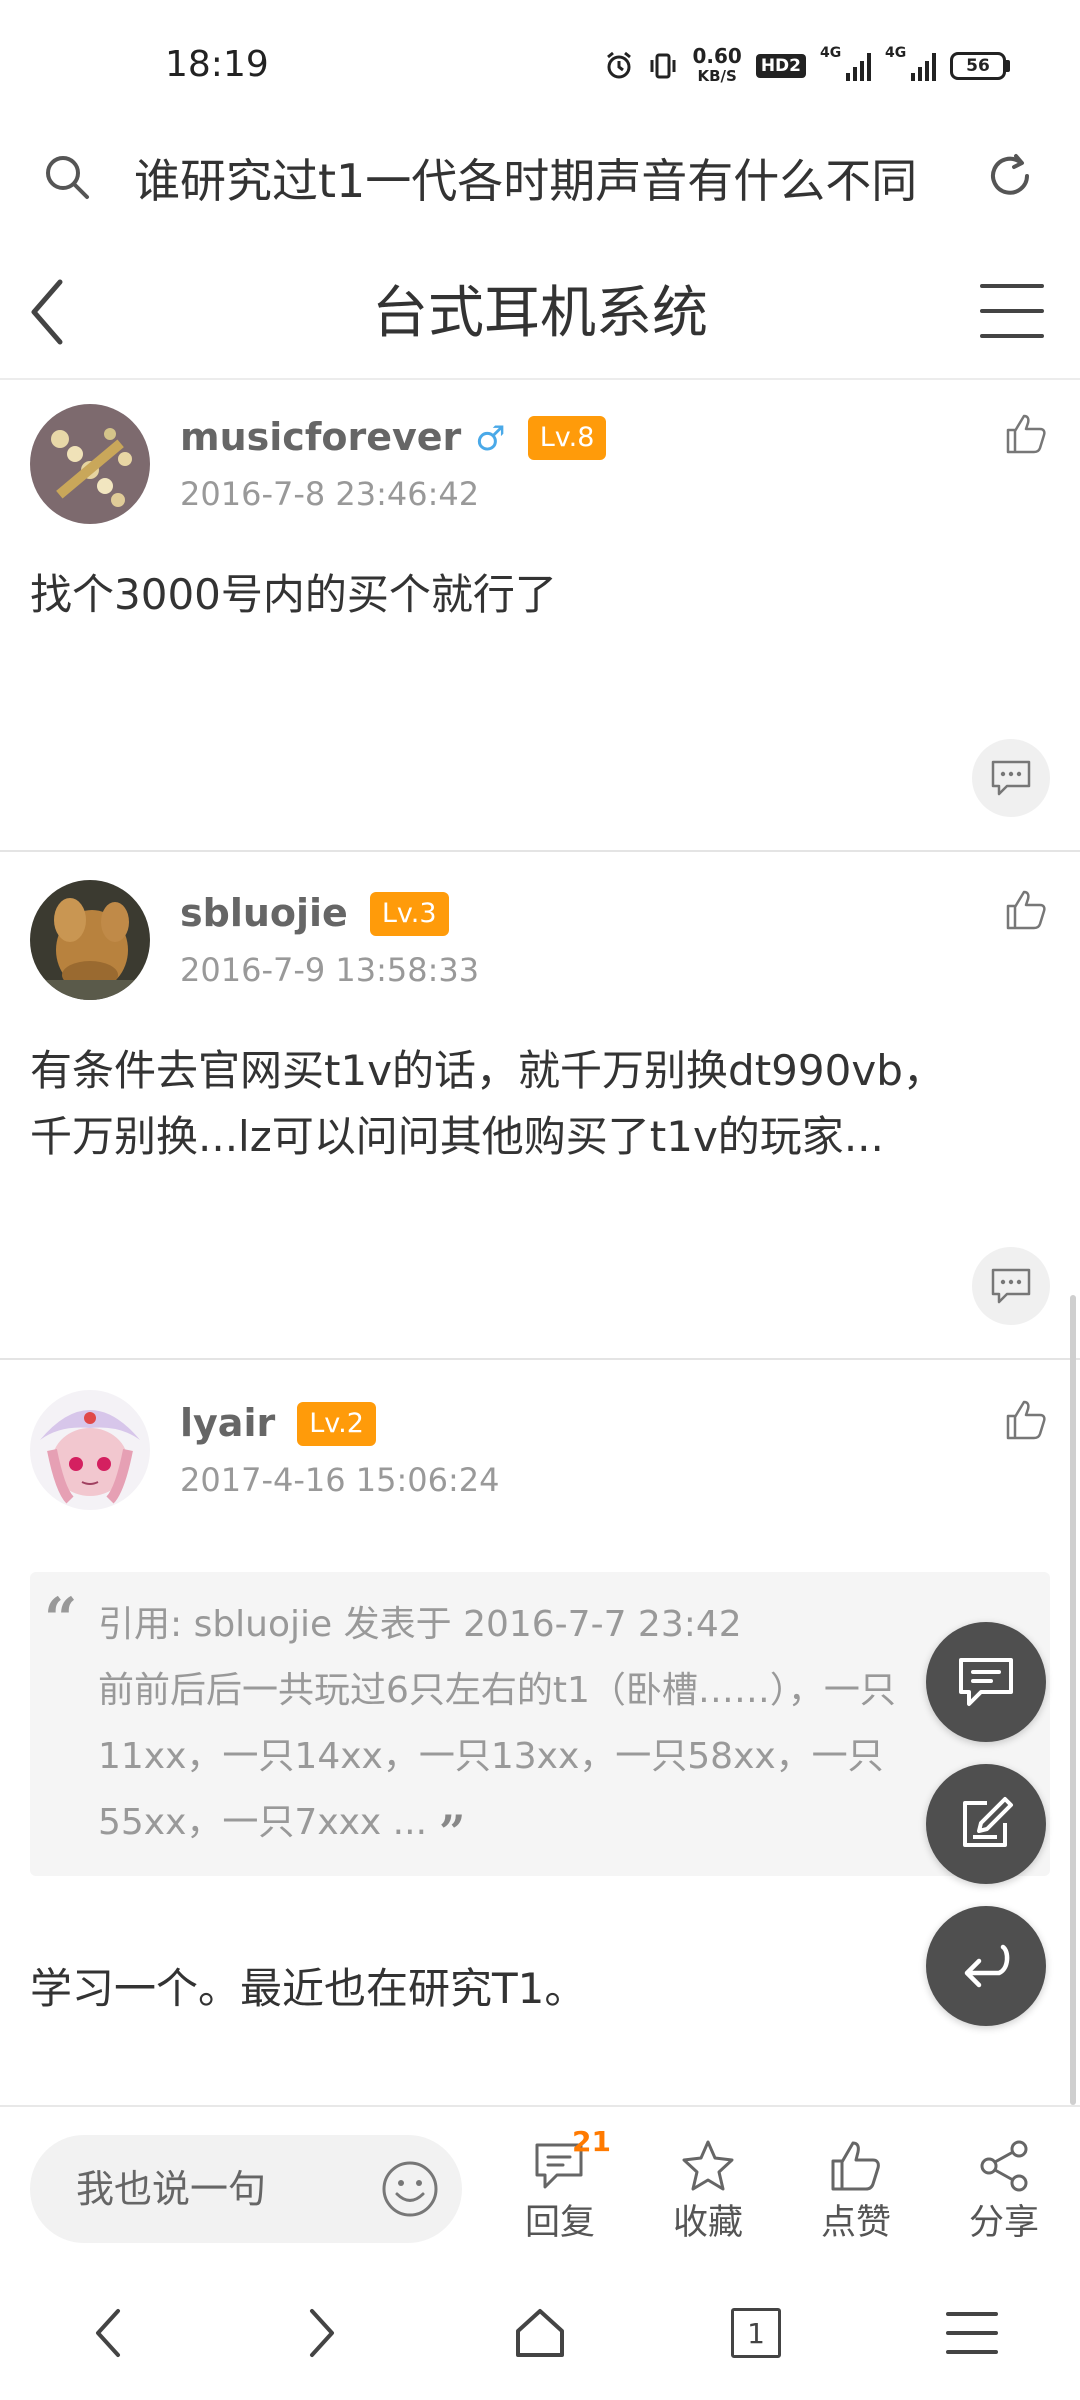 This screenshot has width=1080, height=2400. I want to click on floating-edit-button, so click(986, 1824).